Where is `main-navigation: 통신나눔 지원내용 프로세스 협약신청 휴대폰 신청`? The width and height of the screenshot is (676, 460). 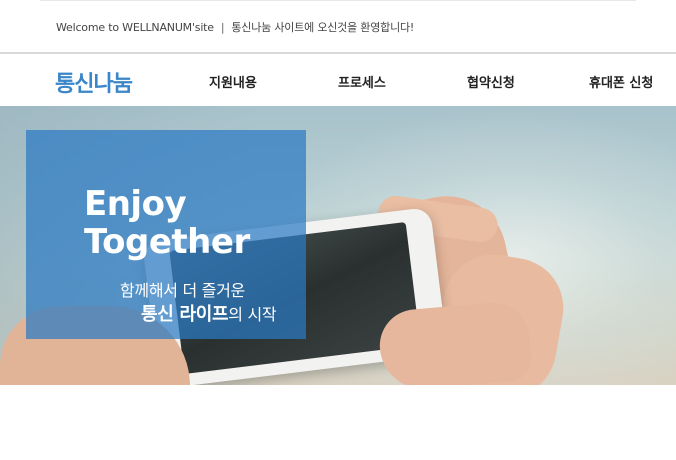
main-navigation: 통신나눔 지원내용 프로세스 협약신청 휴대폰 신청 is located at coordinates (338, 80).